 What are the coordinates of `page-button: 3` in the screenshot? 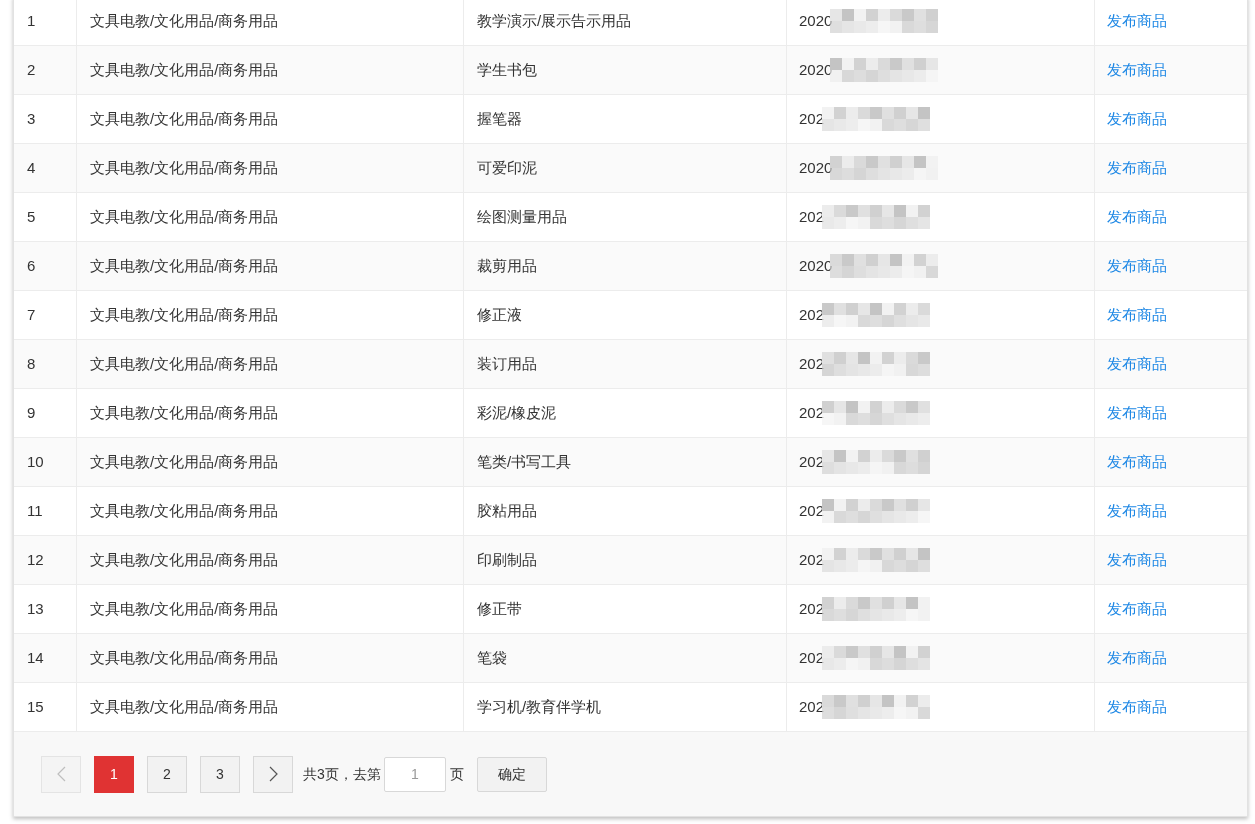 It's located at (220, 774).